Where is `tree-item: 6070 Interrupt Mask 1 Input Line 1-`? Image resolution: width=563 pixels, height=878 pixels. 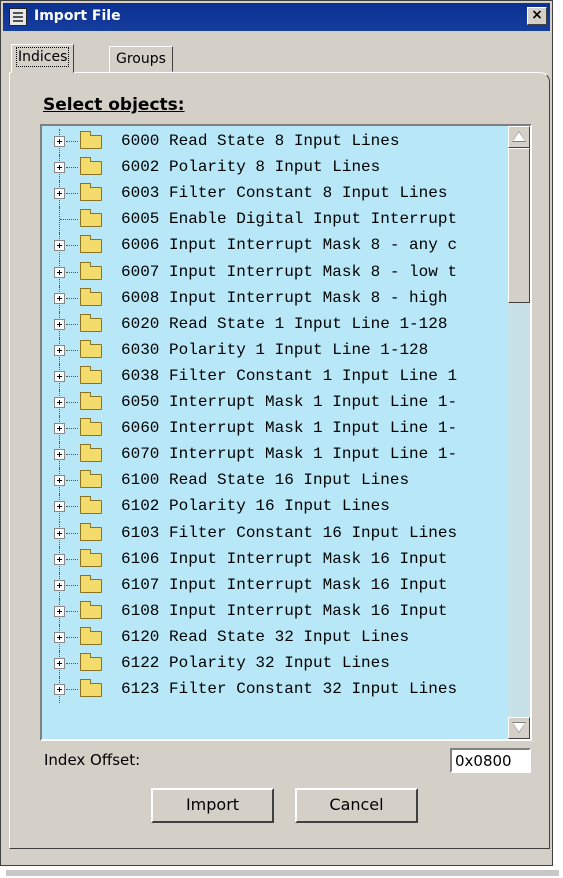
tree-item: 6070 Interrupt Mask 1 Input Line 1- is located at coordinates (275, 455).